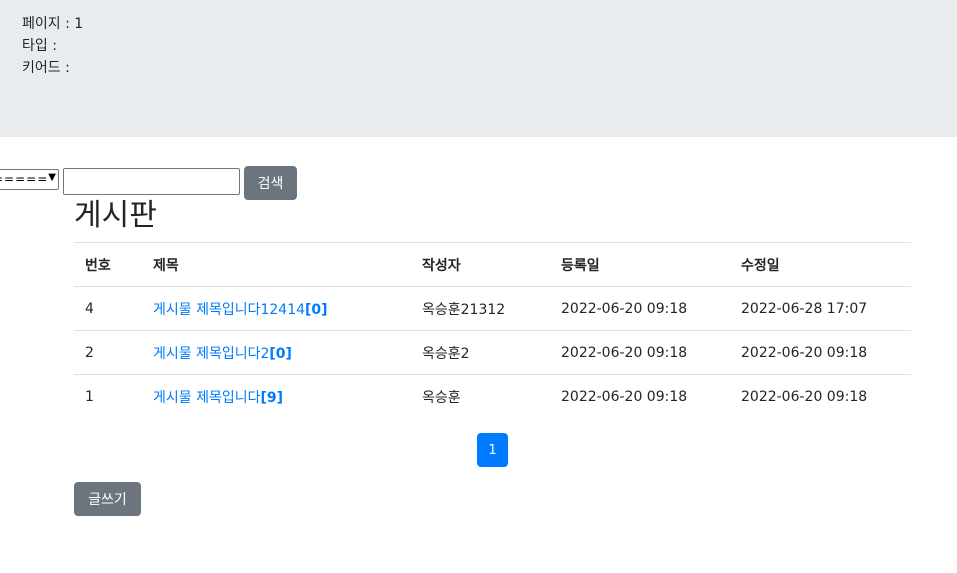 Image resolution: width=957 pixels, height=573 pixels. Describe the element at coordinates (229, 309) in the screenshot. I see `post-title: 게시물 제목입니다12414` at that location.